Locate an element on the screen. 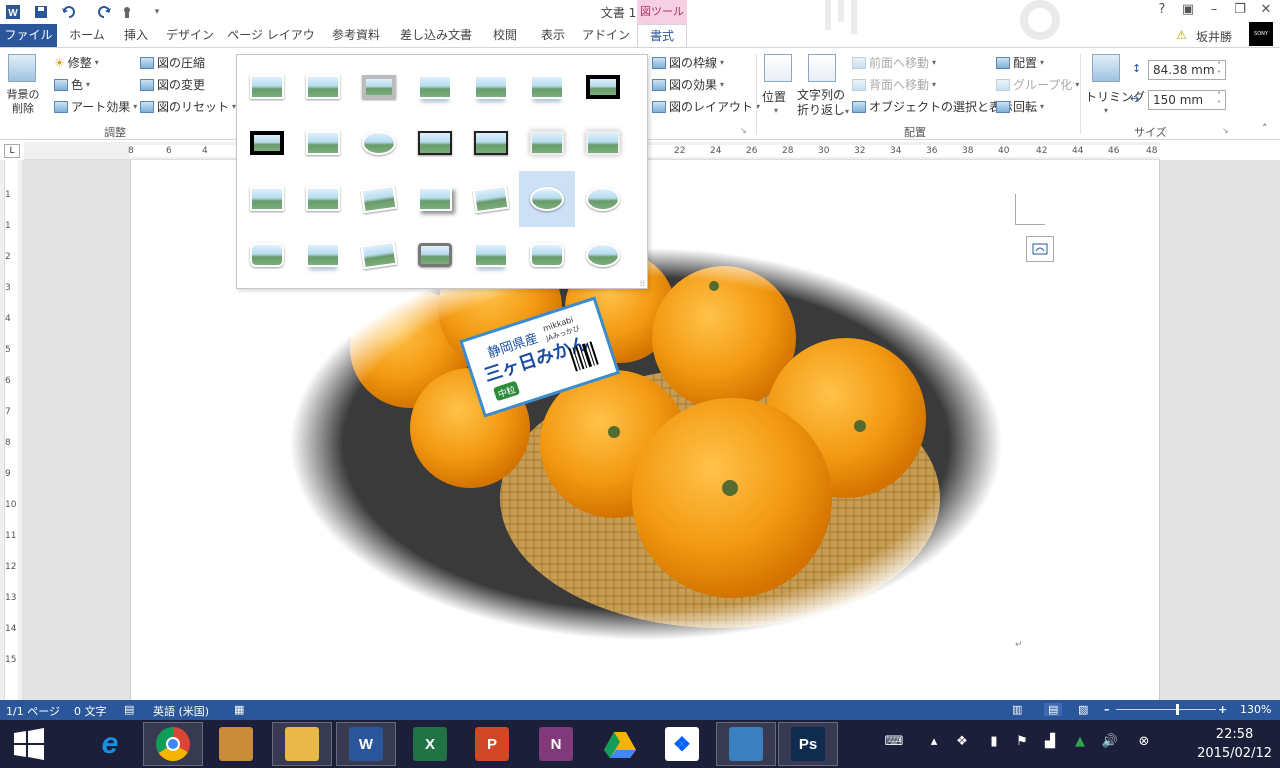 This screenshot has height=768, width=1280. compress-pictures-button: 図の圧縮 is located at coordinates (172, 62).